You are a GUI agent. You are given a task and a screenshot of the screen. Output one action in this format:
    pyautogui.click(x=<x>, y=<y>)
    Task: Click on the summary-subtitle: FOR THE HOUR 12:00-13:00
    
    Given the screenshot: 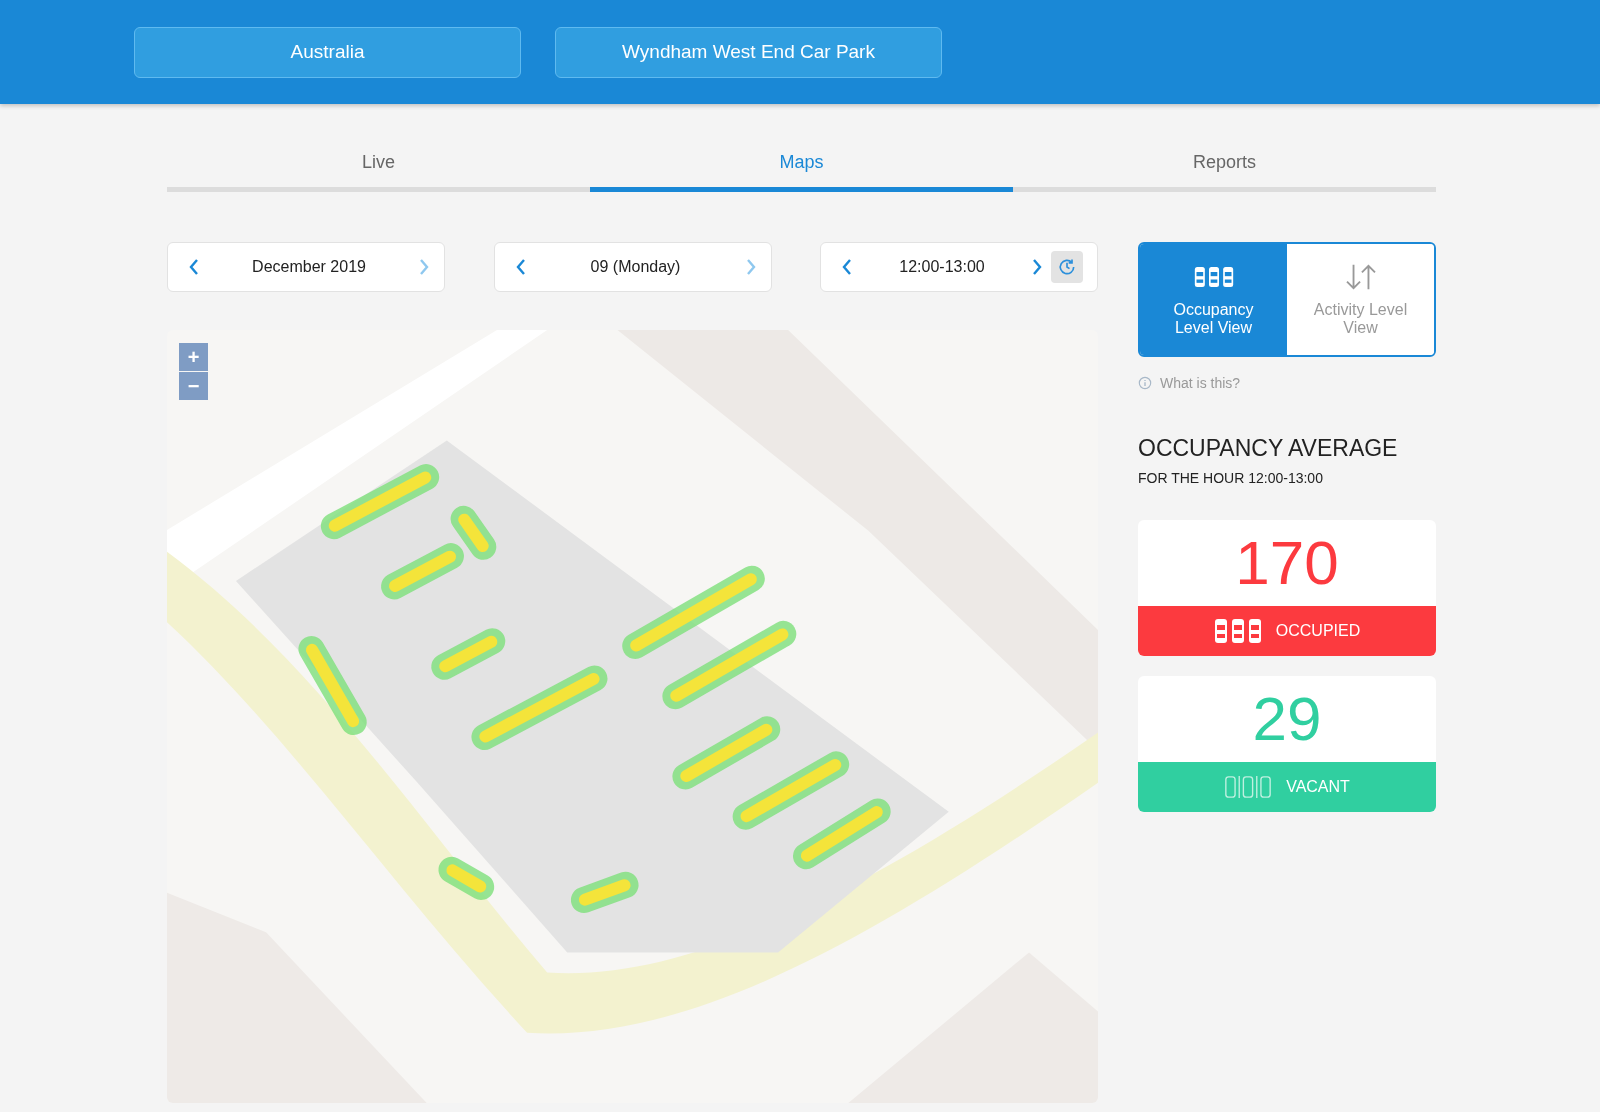 What is the action you would take?
    pyautogui.click(x=1231, y=478)
    